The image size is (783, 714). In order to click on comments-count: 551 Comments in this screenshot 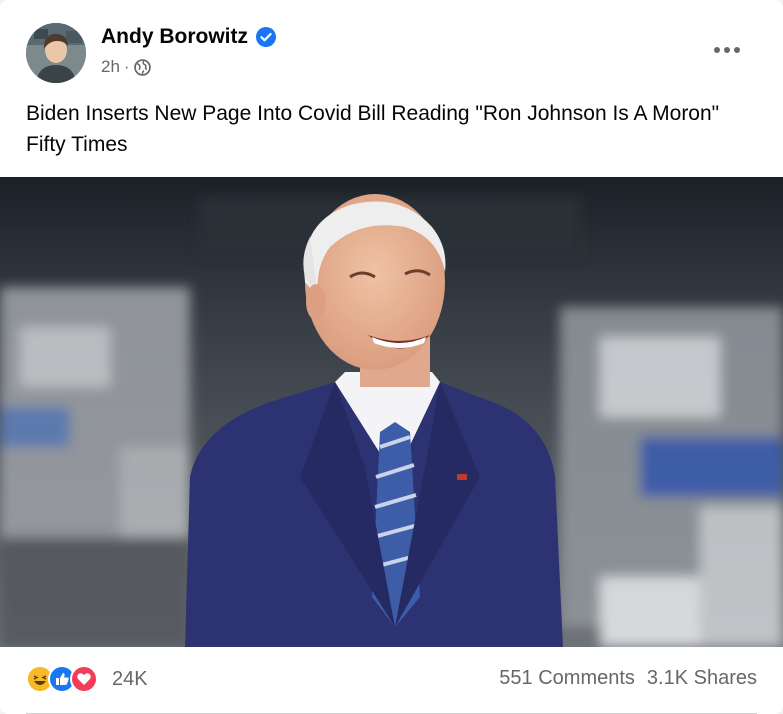, I will do `click(567, 678)`.